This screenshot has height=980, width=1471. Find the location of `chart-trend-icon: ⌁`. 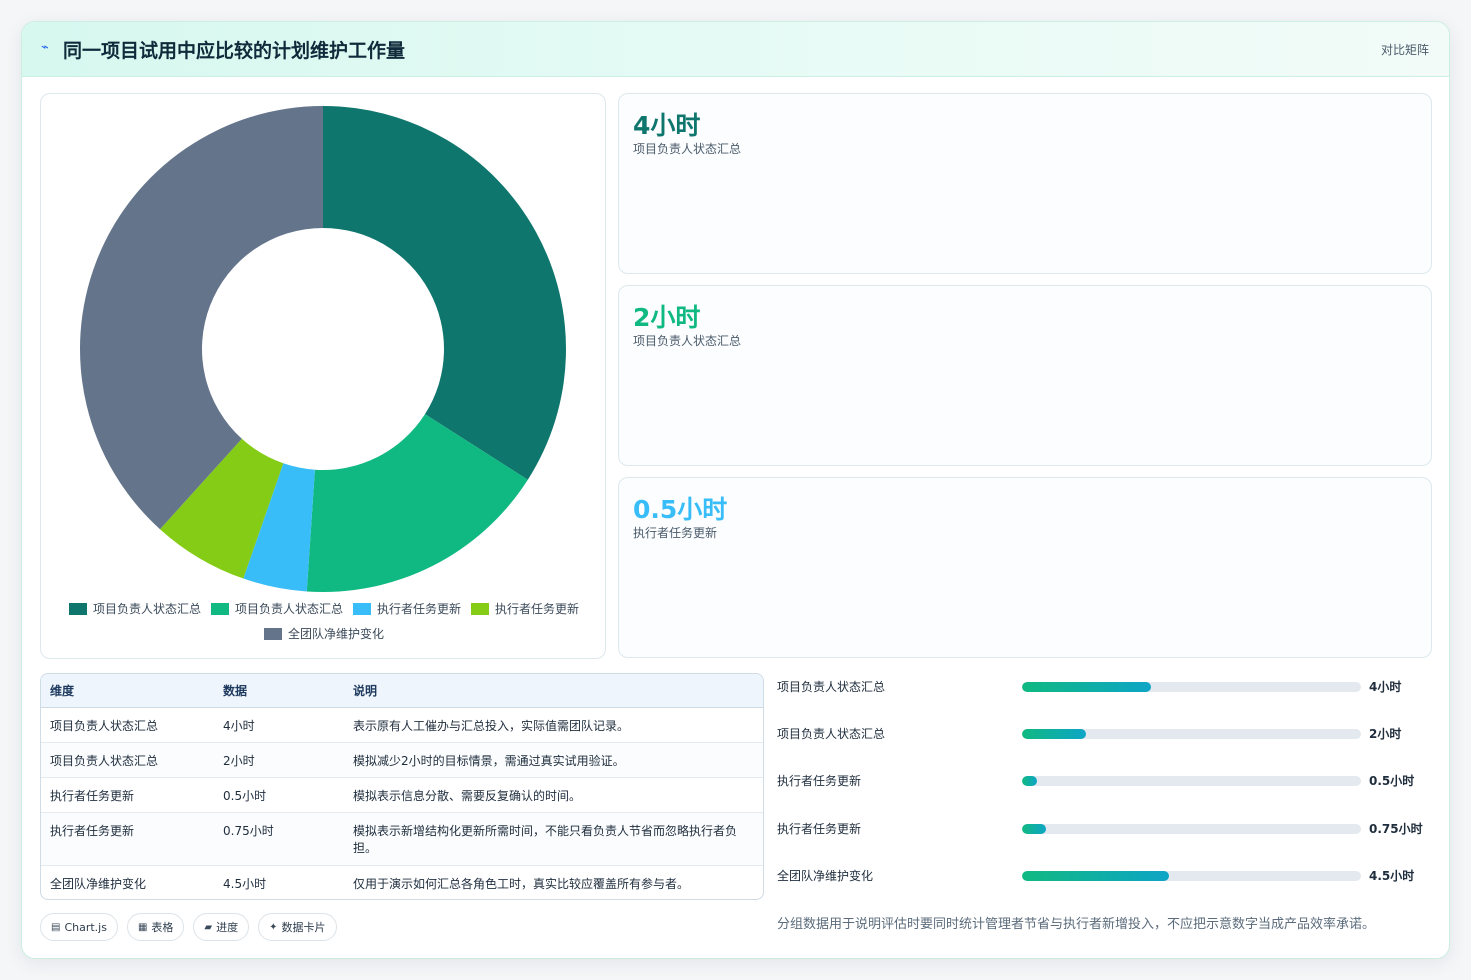

chart-trend-icon: ⌁ is located at coordinates (45, 47).